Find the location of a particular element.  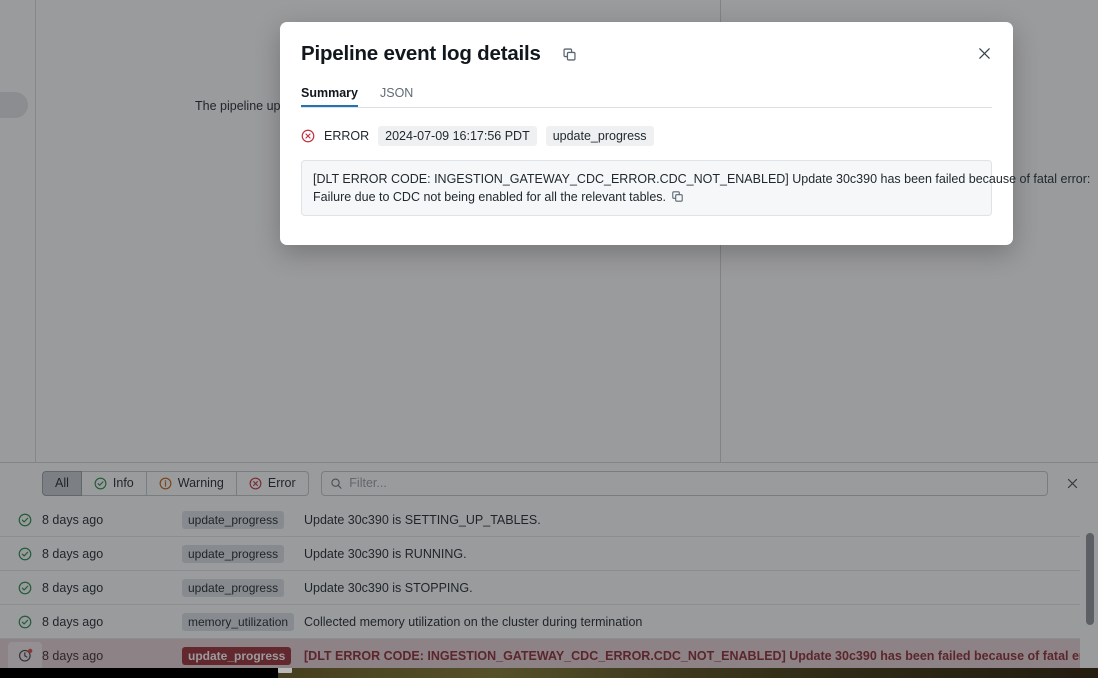

close-button is located at coordinates (984, 53).